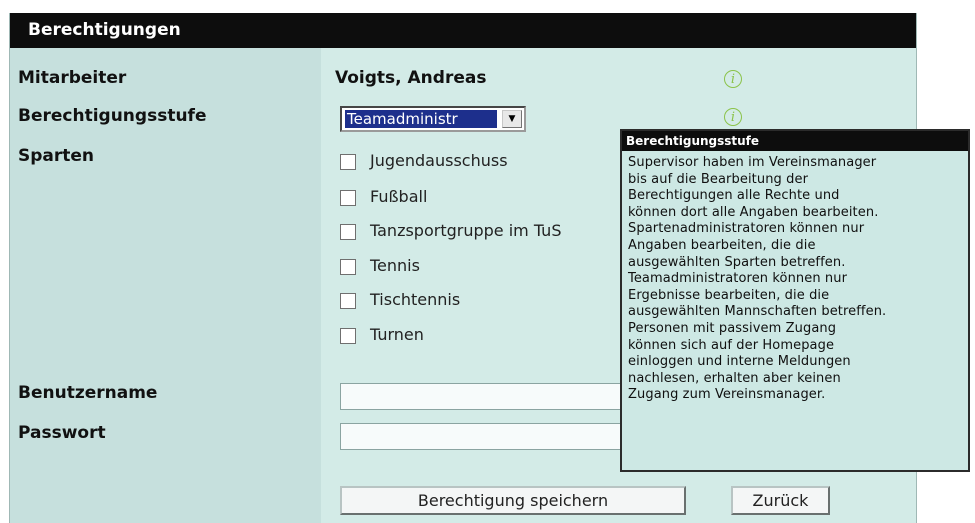  I want to click on tooltip-line: Angaben bearbeiten, die die, so click(722, 245).